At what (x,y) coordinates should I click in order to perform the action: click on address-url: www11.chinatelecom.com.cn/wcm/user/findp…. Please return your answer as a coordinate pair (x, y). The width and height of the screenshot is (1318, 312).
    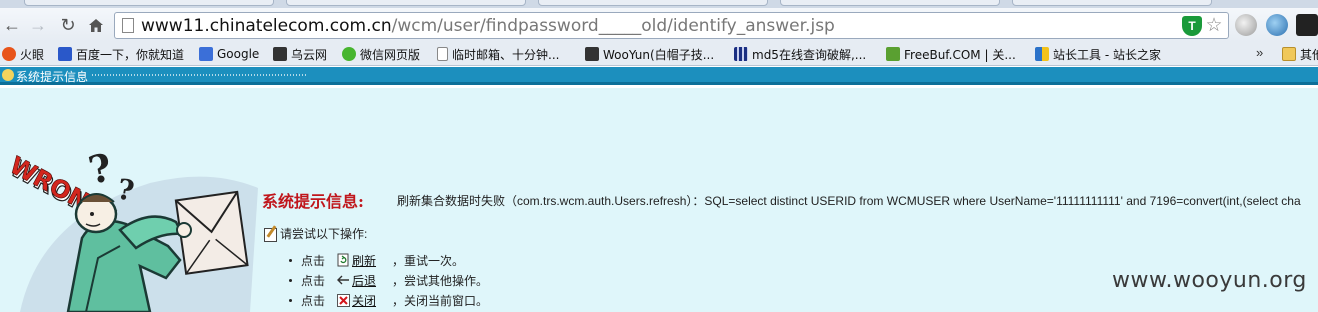
    Looking at the image, I should click on (488, 26).